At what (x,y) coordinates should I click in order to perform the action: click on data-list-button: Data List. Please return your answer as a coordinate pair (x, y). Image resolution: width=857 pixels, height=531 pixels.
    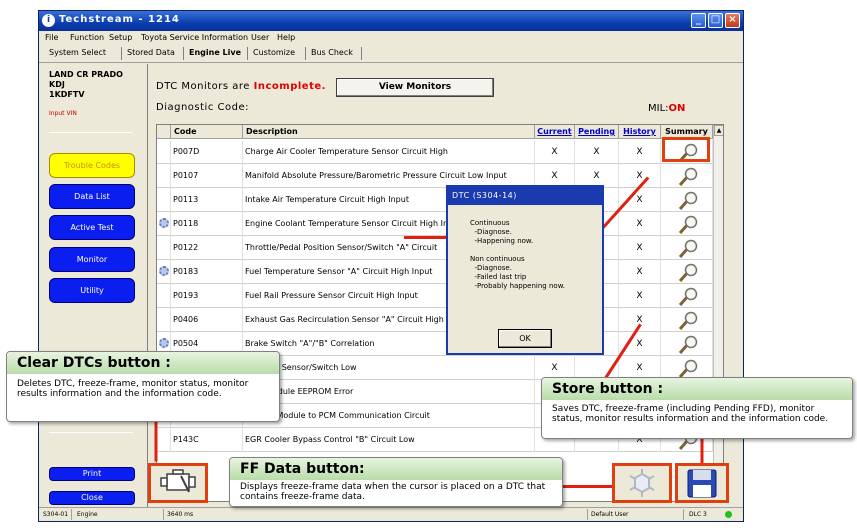
    Looking at the image, I should click on (92, 196).